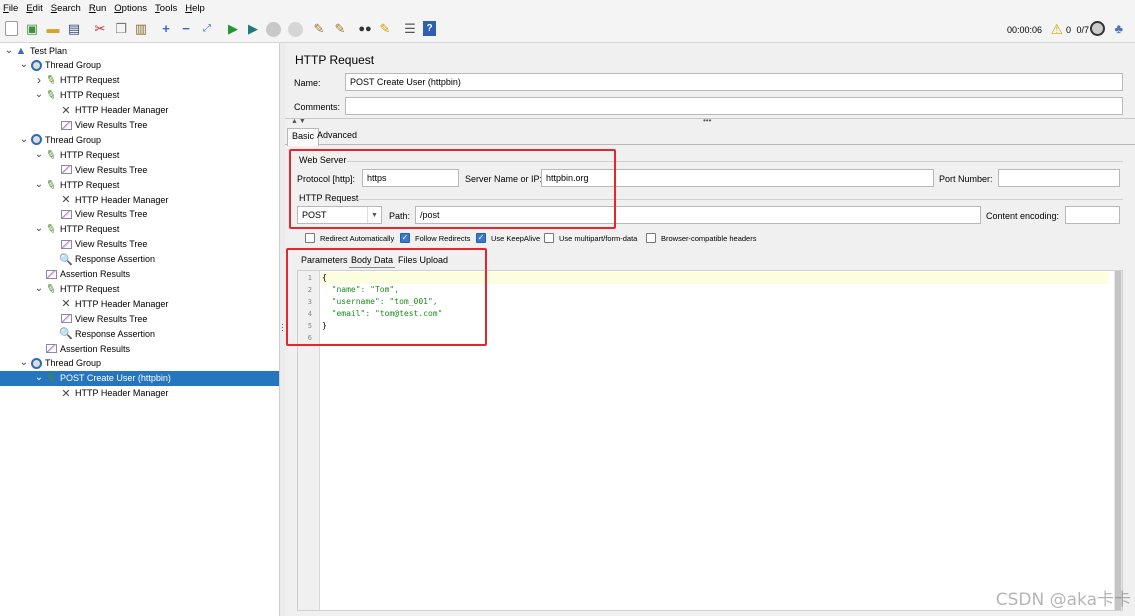 The image size is (1135, 616). Describe the element at coordinates (273, 29) in the screenshot. I see `stop-icon` at that location.